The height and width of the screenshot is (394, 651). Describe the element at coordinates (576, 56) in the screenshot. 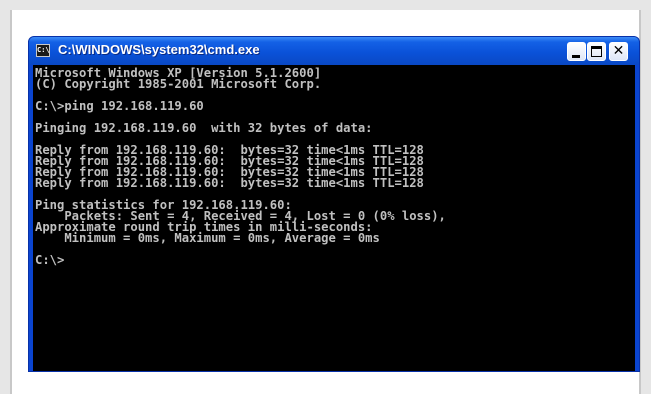

I see `minimize-icon` at that location.